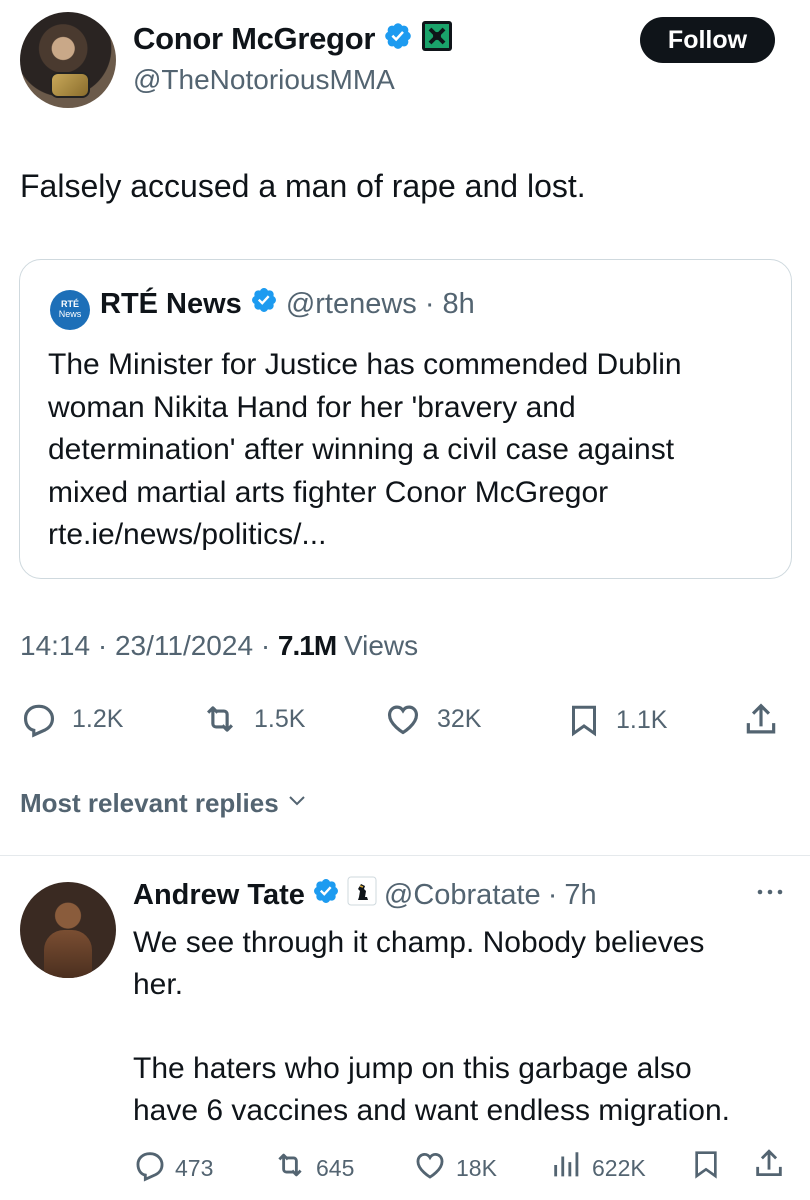 Image resolution: width=810 pixels, height=1200 pixels. What do you see at coordinates (580, 894) in the screenshot?
I see `reply-age: 7h` at bounding box center [580, 894].